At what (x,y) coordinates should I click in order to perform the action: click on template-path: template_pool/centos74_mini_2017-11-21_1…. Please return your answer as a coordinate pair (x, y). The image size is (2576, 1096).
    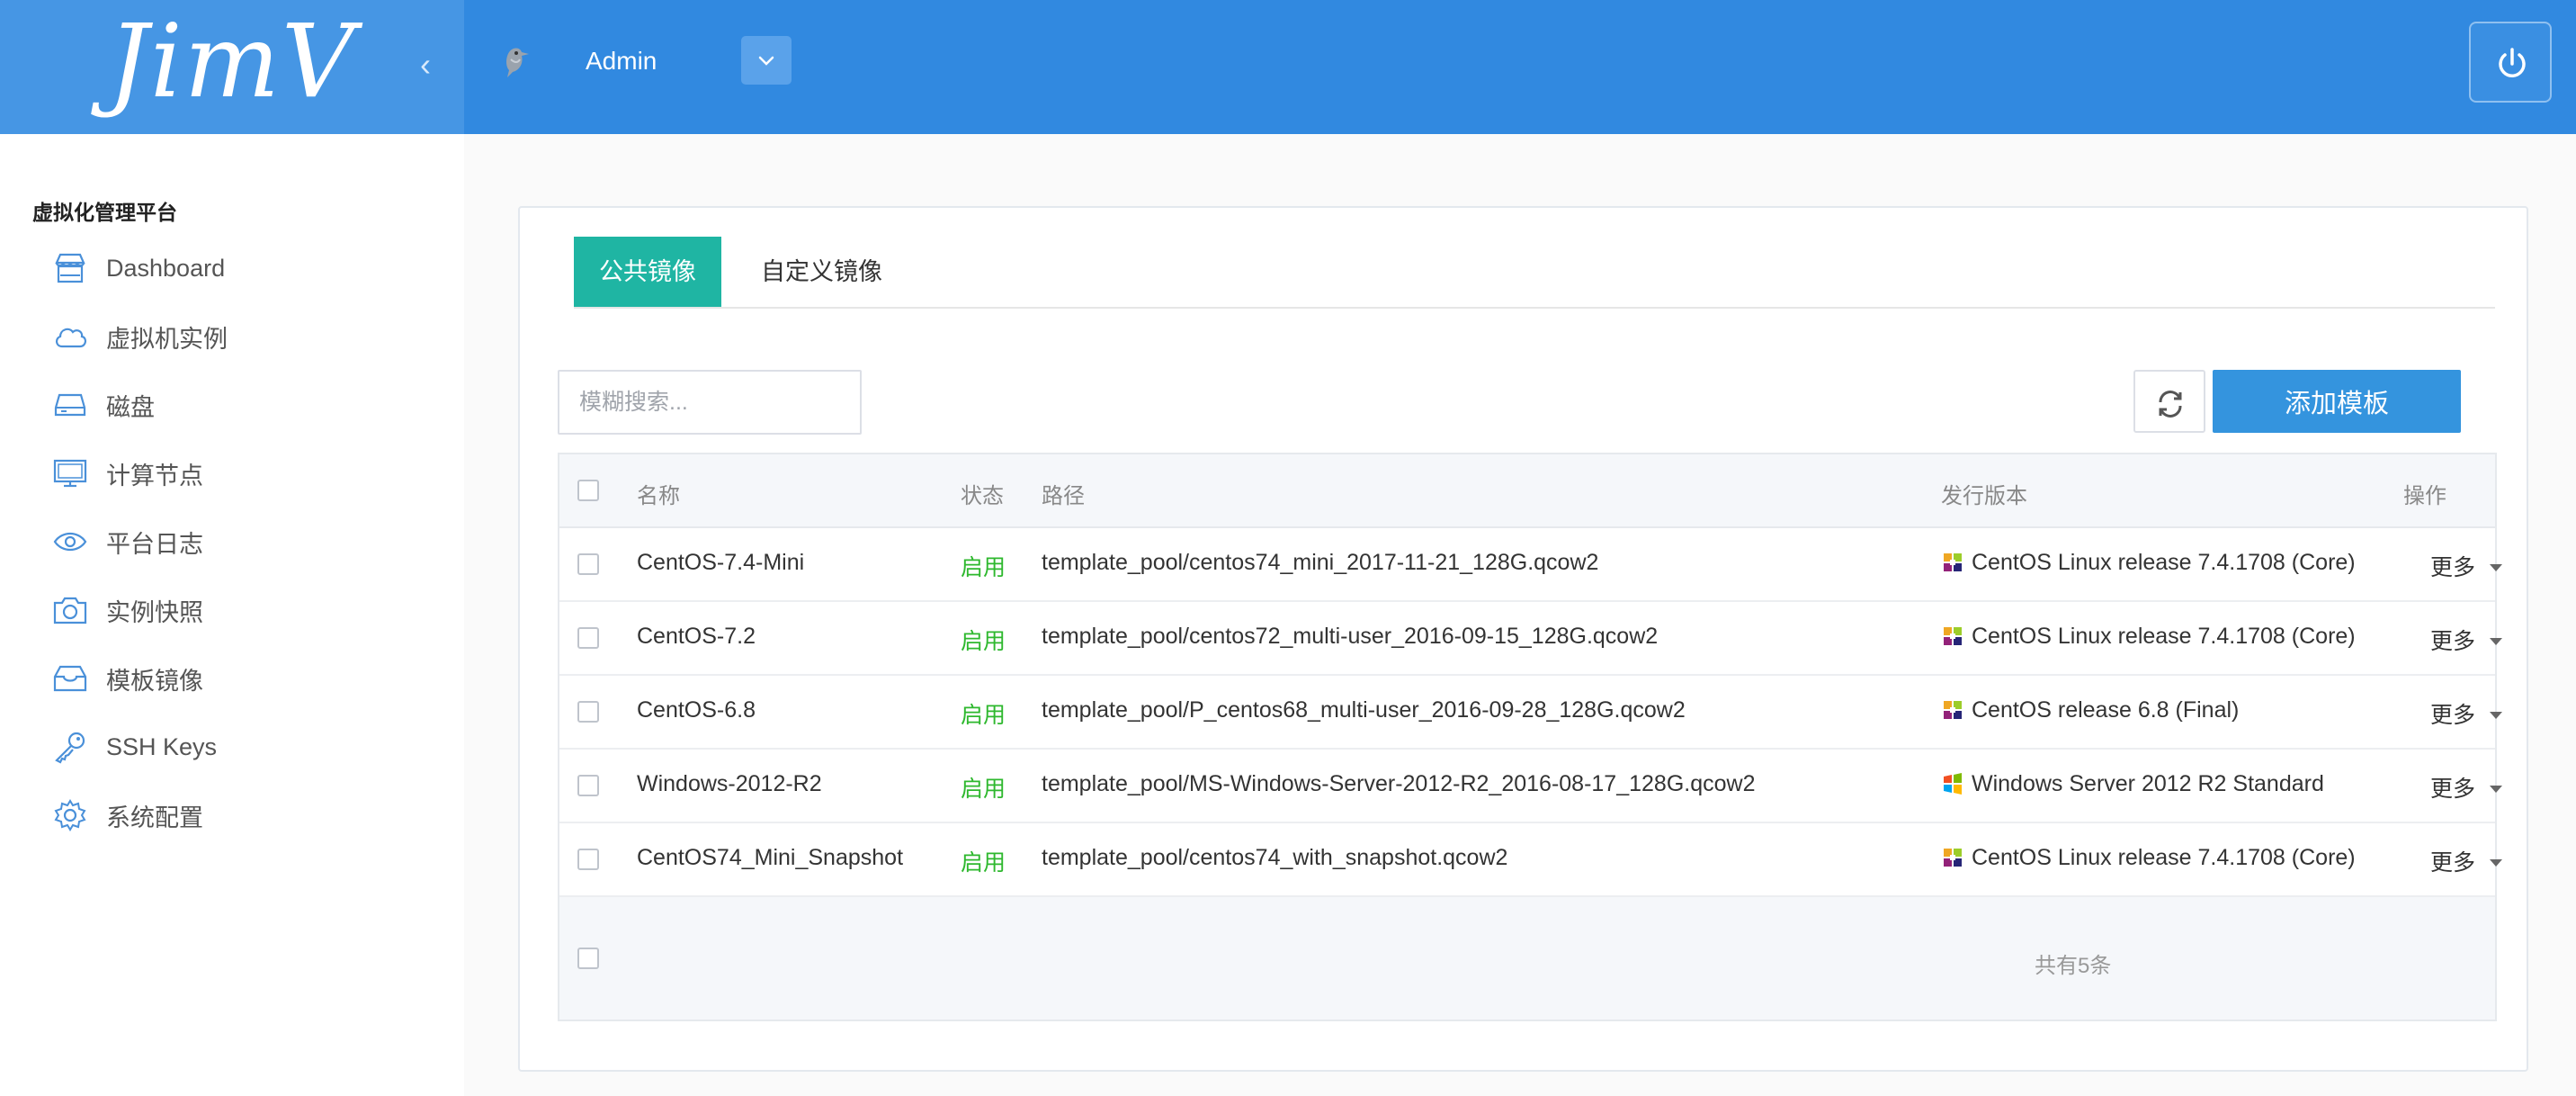
    Looking at the image, I should click on (1320, 562).